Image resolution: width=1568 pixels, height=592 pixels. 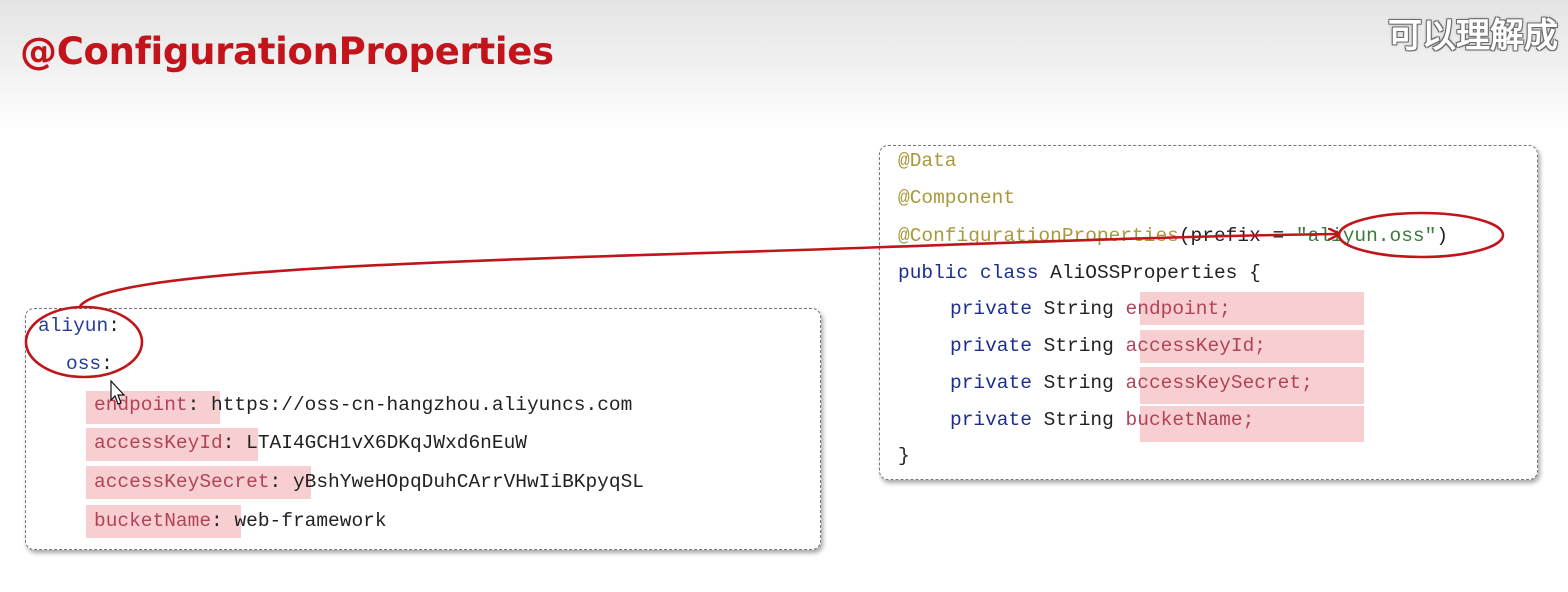 I want to click on mapping-arrow, so click(x=708, y=270).